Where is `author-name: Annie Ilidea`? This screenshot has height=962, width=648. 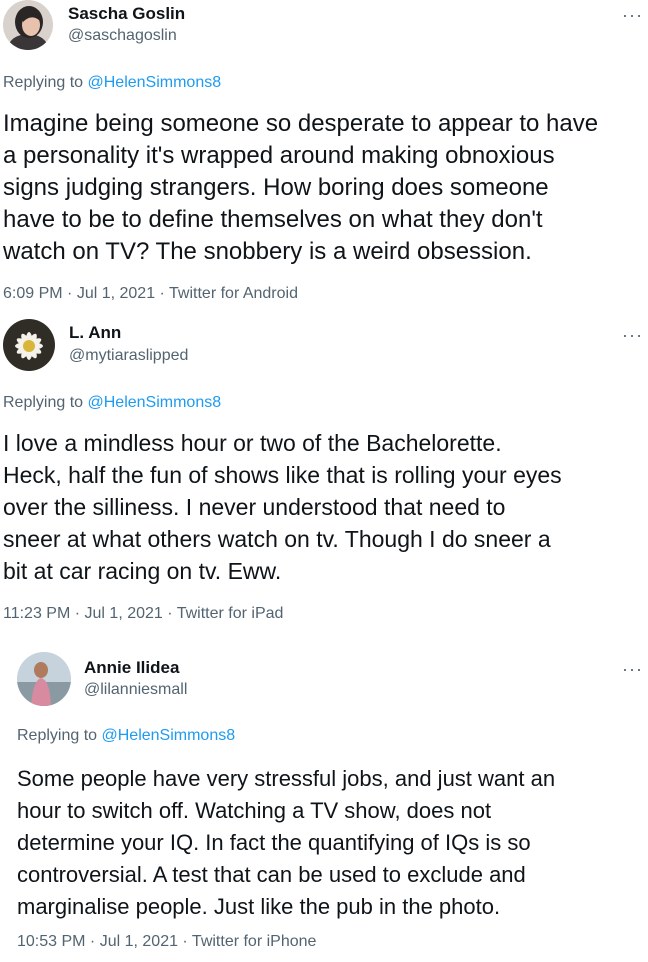 author-name: Annie Ilidea is located at coordinates (131, 668).